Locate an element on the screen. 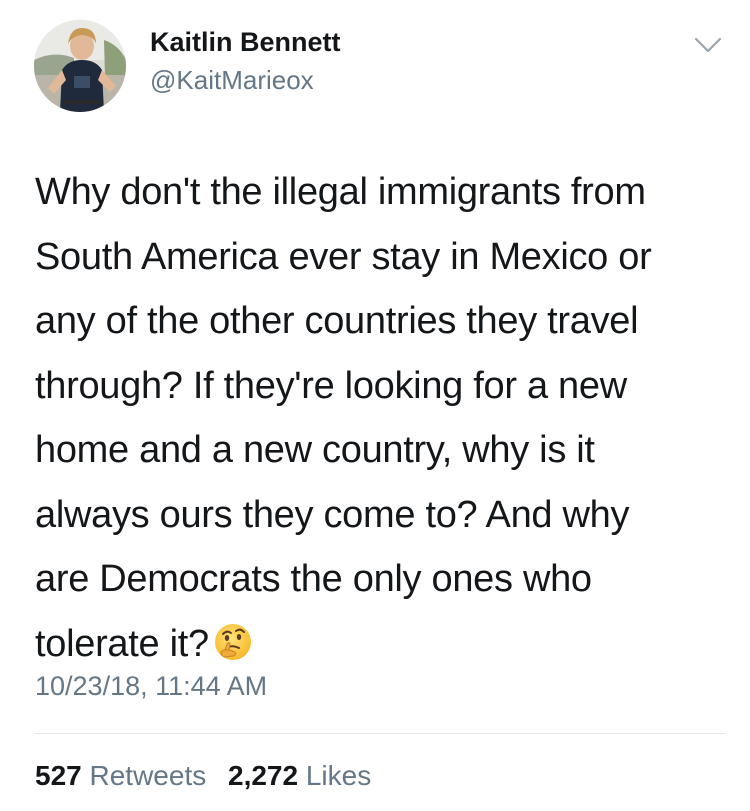 Image resolution: width=750 pixels, height=811 pixels. tweet-timestamp: 10/23/18, 11:44 AM is located at coordinates (151, 686).